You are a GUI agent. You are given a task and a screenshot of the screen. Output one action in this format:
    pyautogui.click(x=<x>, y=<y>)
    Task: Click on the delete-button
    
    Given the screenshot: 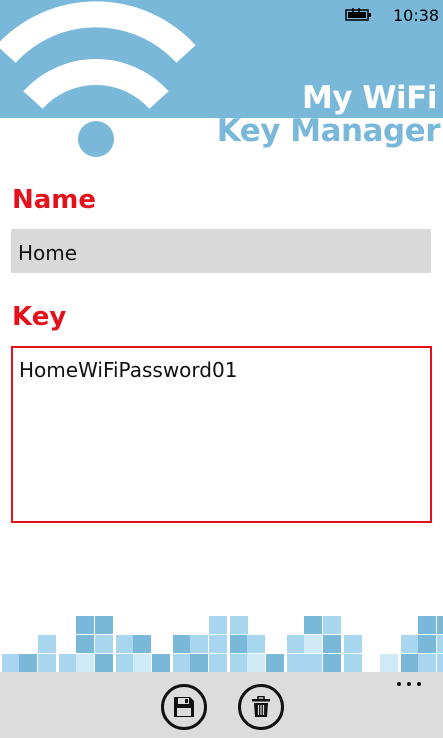 What is the action you would take?
    pyautogui.click(x=261, y=707)
    